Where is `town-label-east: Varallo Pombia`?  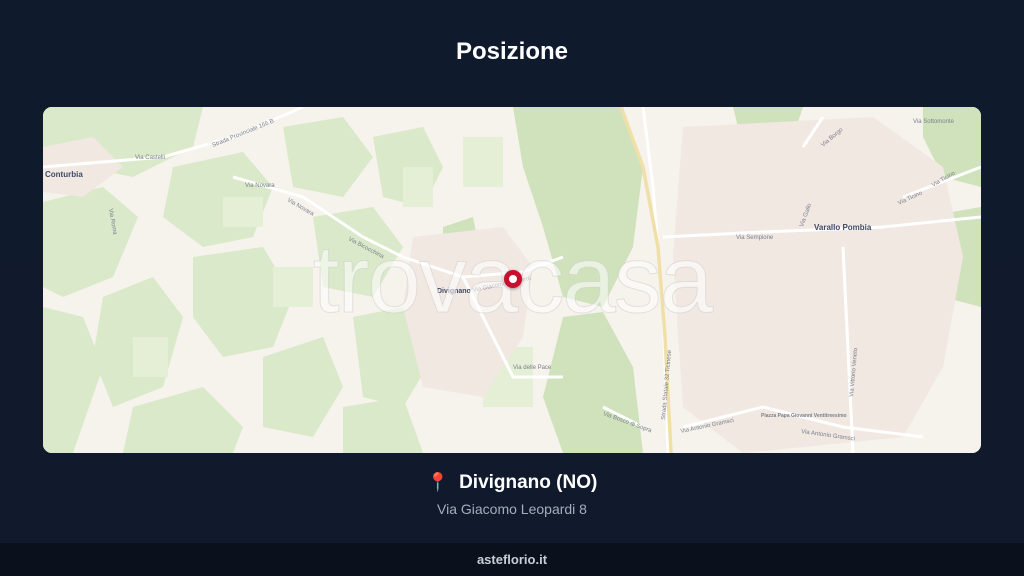
town-label-east: Varallo Pombia is located at coordinates (843, 227).